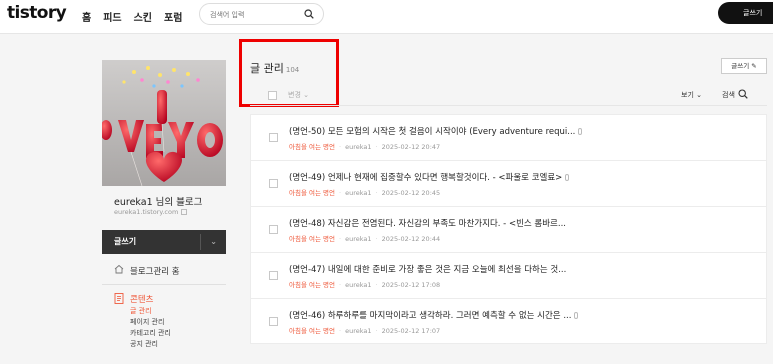 The image size is (773, 364). I want to click on post-date: 2025-02-12 17:07, so click(411, 331).